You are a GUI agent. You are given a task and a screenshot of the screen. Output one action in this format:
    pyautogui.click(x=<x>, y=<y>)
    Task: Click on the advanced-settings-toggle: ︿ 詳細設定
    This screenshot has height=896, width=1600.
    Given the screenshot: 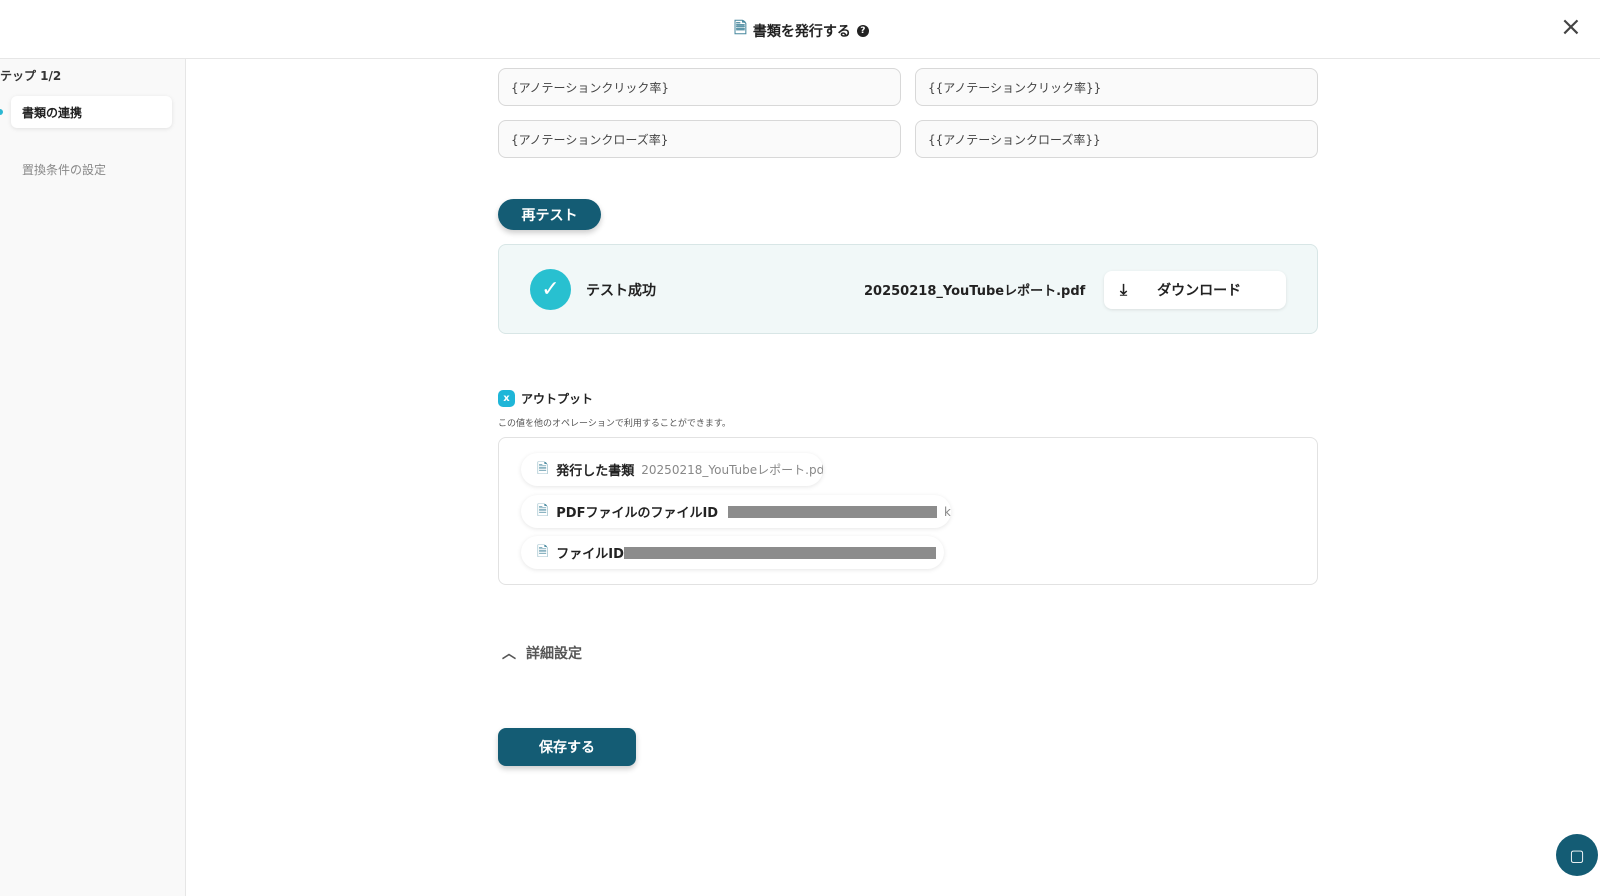 What is the action you would take?
    pyautogui.click(x=542, y=653)
    